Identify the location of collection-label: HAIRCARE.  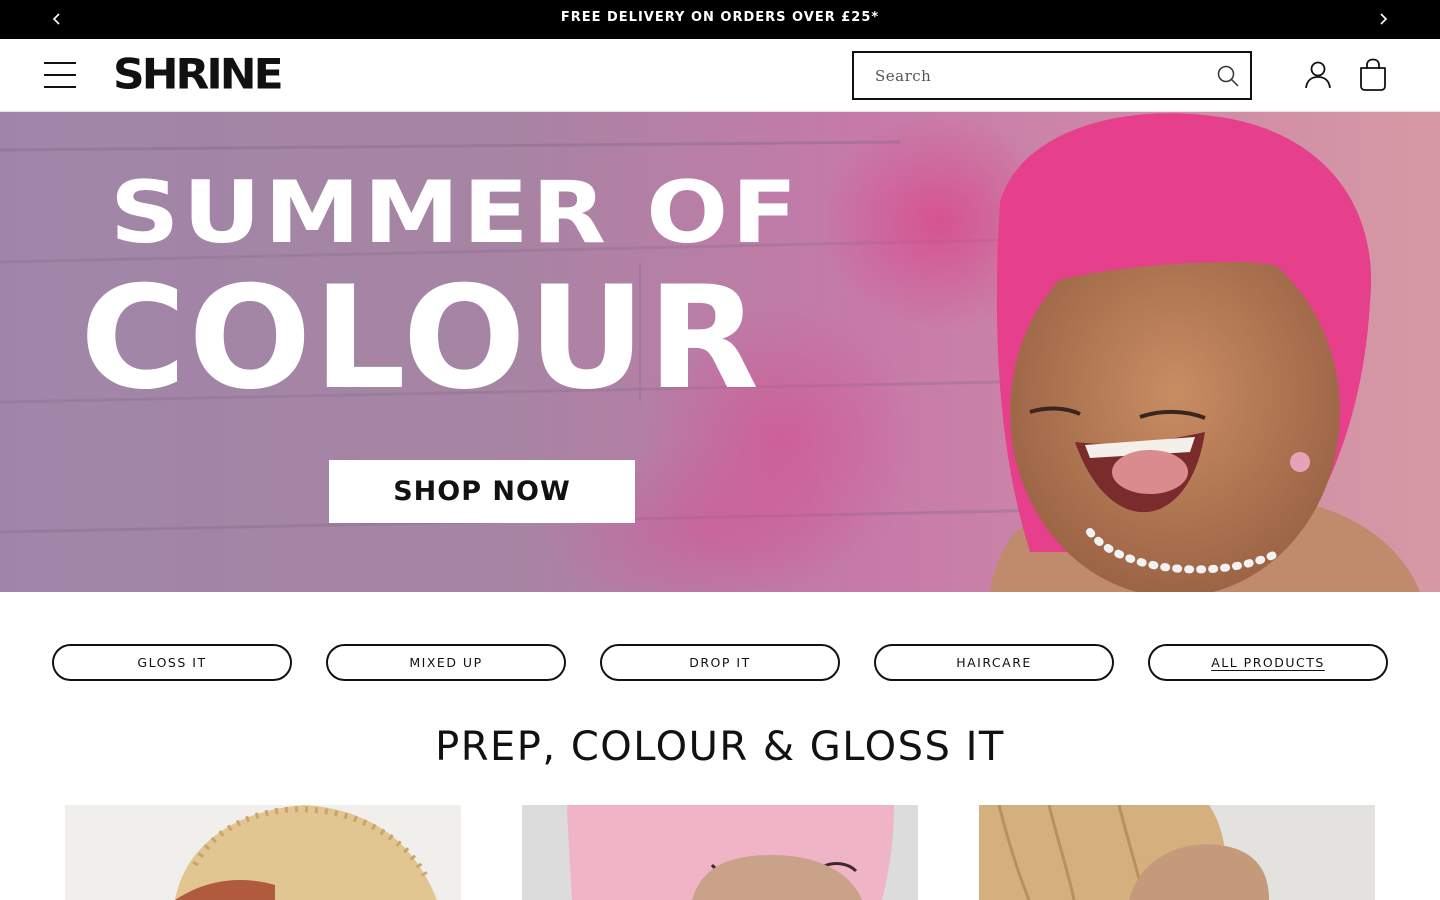
(994, 662).